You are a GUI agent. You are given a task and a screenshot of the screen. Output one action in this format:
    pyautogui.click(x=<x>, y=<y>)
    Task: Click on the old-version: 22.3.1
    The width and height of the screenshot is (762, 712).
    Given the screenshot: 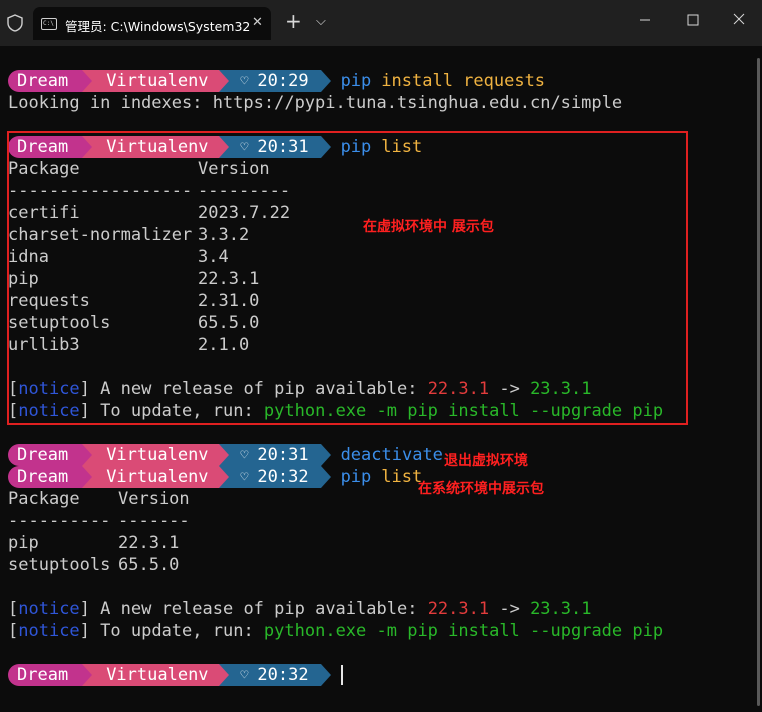 What is the action you would take?
    pyautogui.click(x=458, y=609)
    